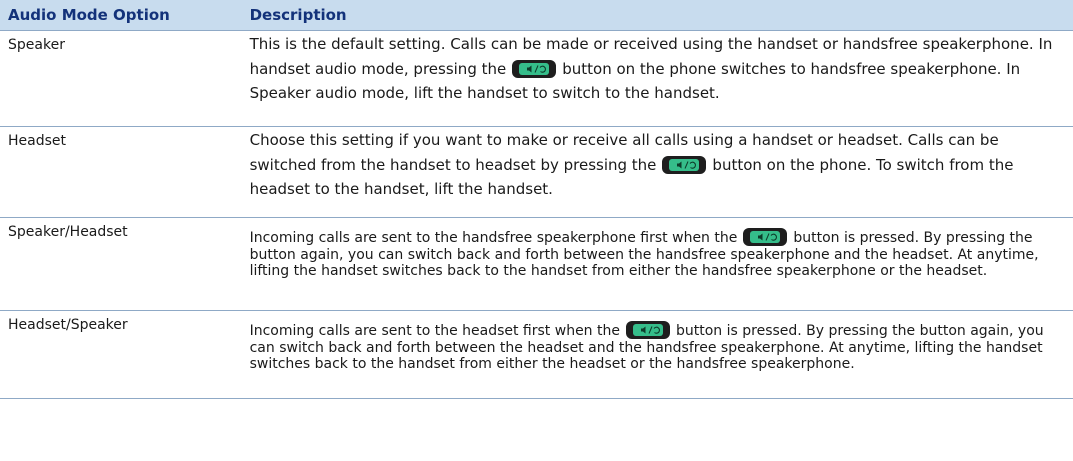 The image size is (1073, 461). I want to click on table-header-row: Audio Mode Option Description, so click(536, 15).